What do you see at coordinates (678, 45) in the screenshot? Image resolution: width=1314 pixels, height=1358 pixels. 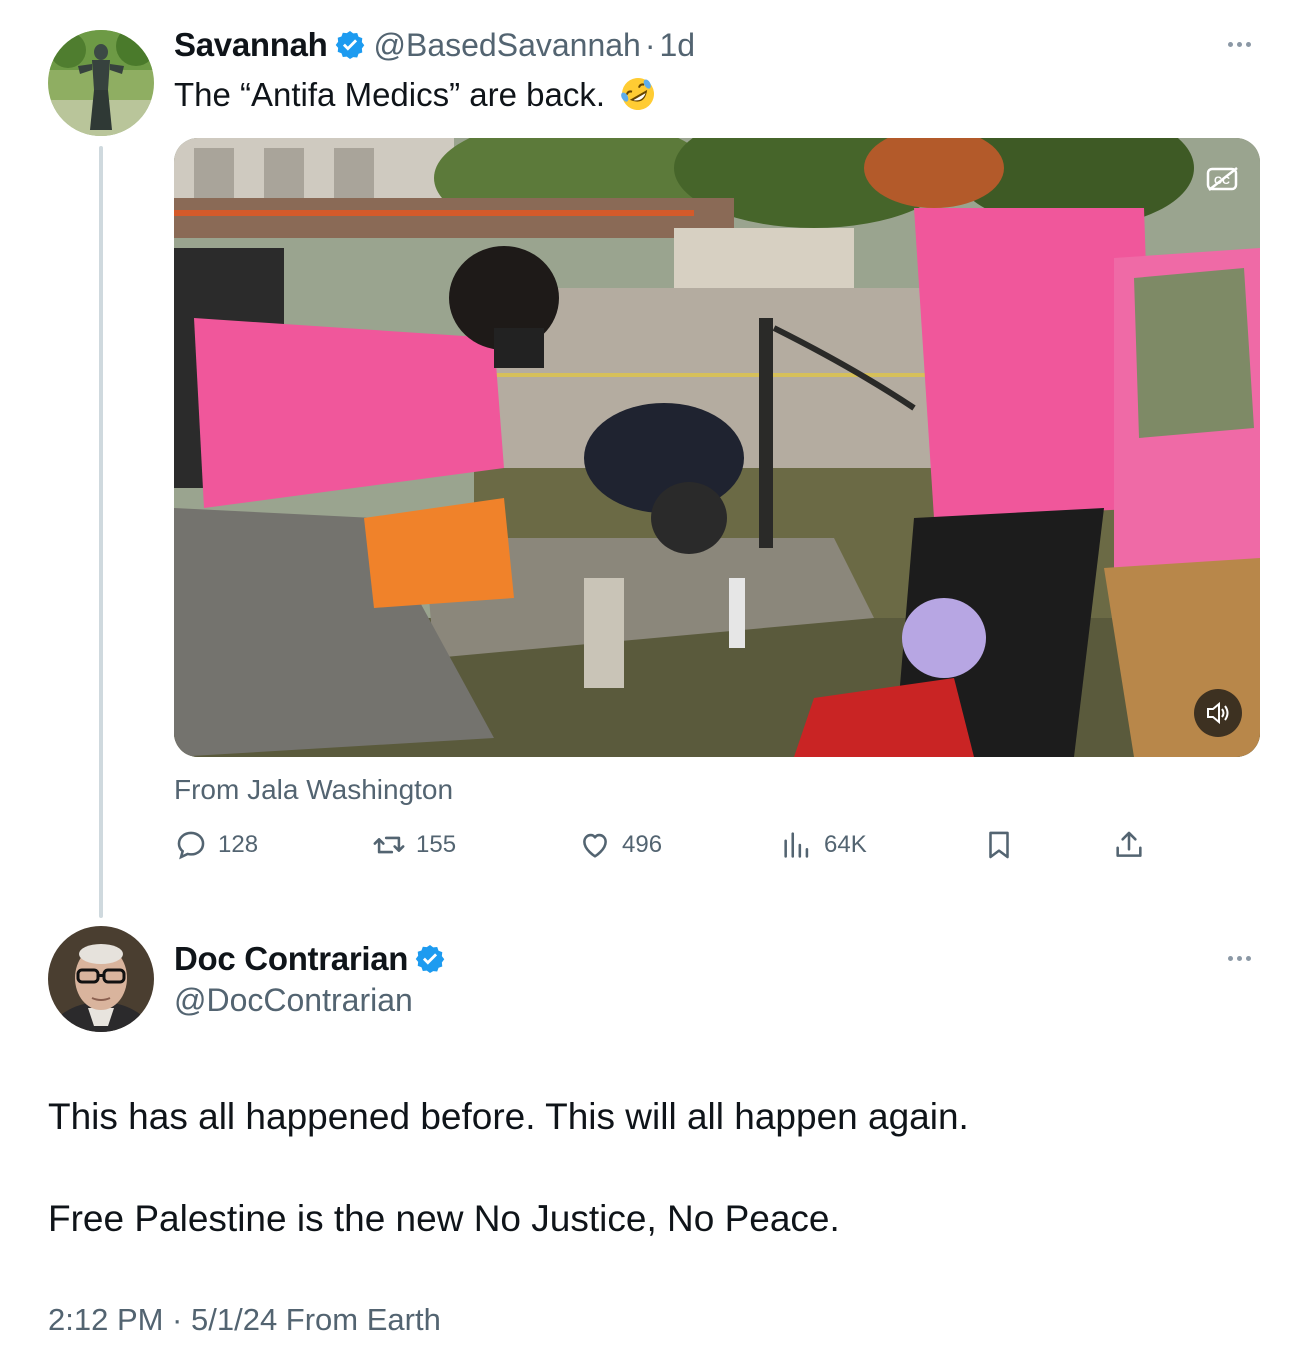 I see `tweet-time: 1d` at bounding box center [678, 45].